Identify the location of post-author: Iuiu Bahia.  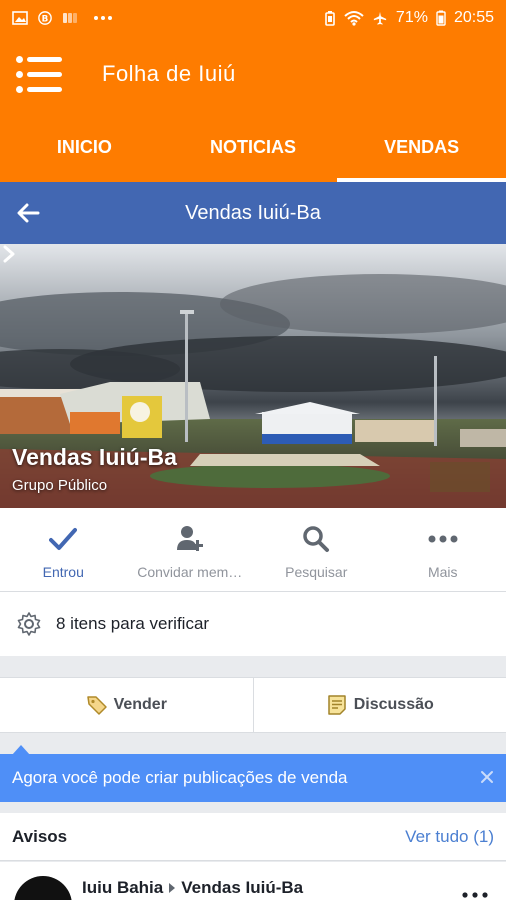
(122, 888).